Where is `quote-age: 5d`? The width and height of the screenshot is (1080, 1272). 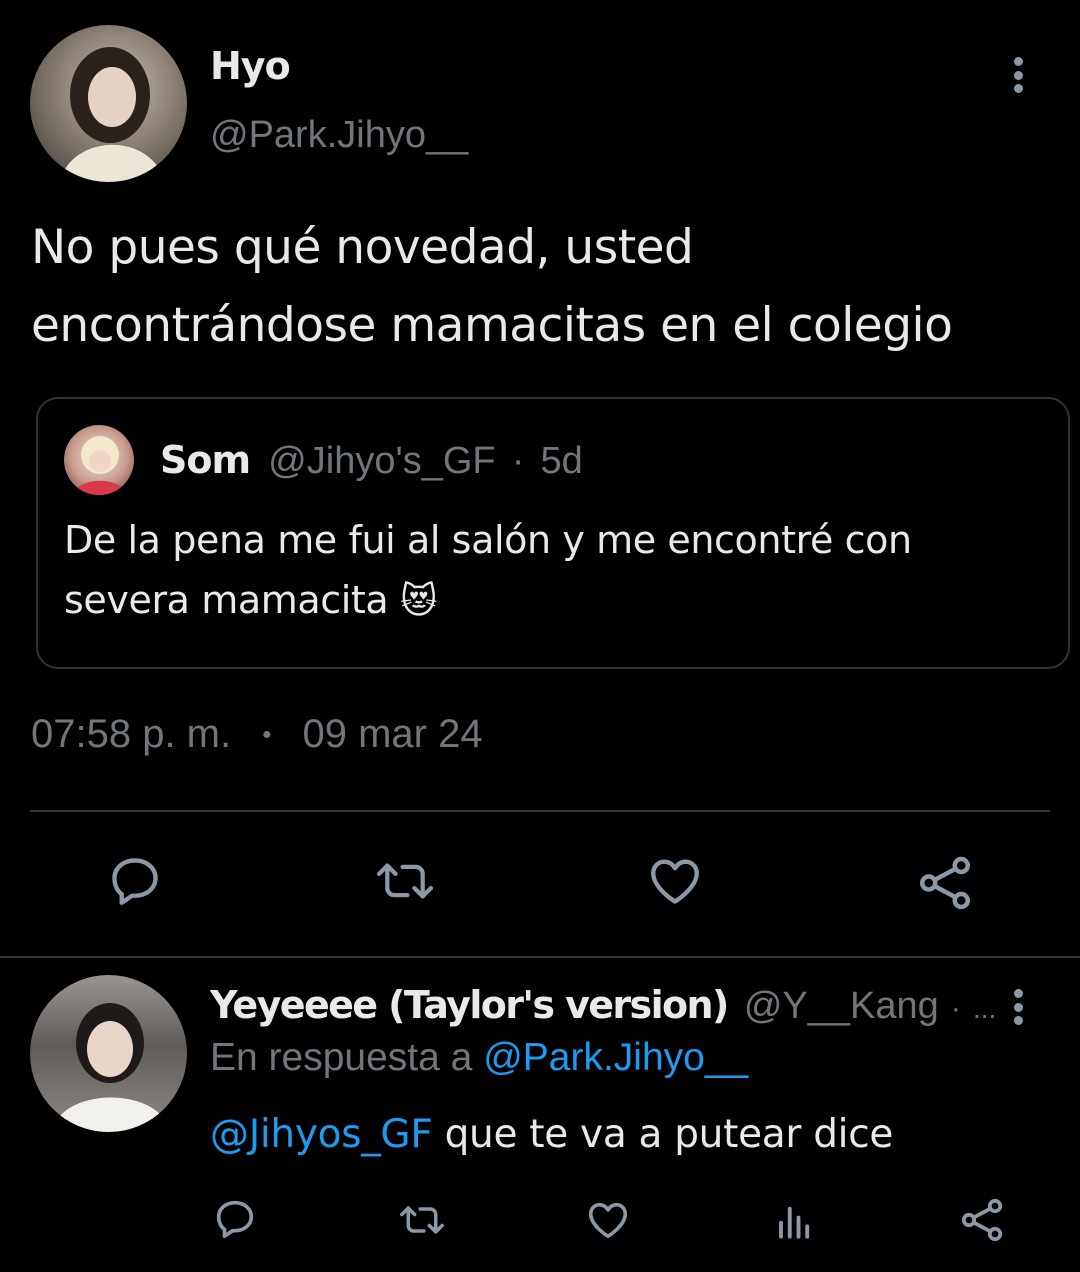
quote-age: 5d is located at coordinates (561, 461).